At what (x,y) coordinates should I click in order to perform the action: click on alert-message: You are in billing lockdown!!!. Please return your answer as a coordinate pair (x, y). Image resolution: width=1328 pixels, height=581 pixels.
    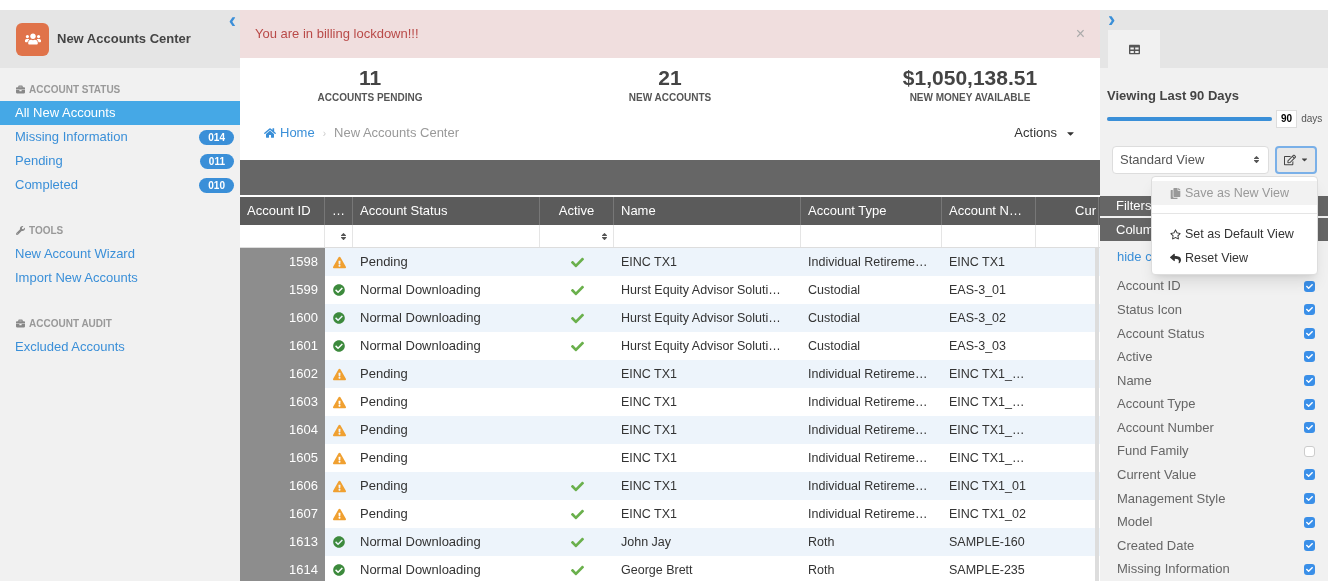
    Looking at the image, I should click on (337, 34).